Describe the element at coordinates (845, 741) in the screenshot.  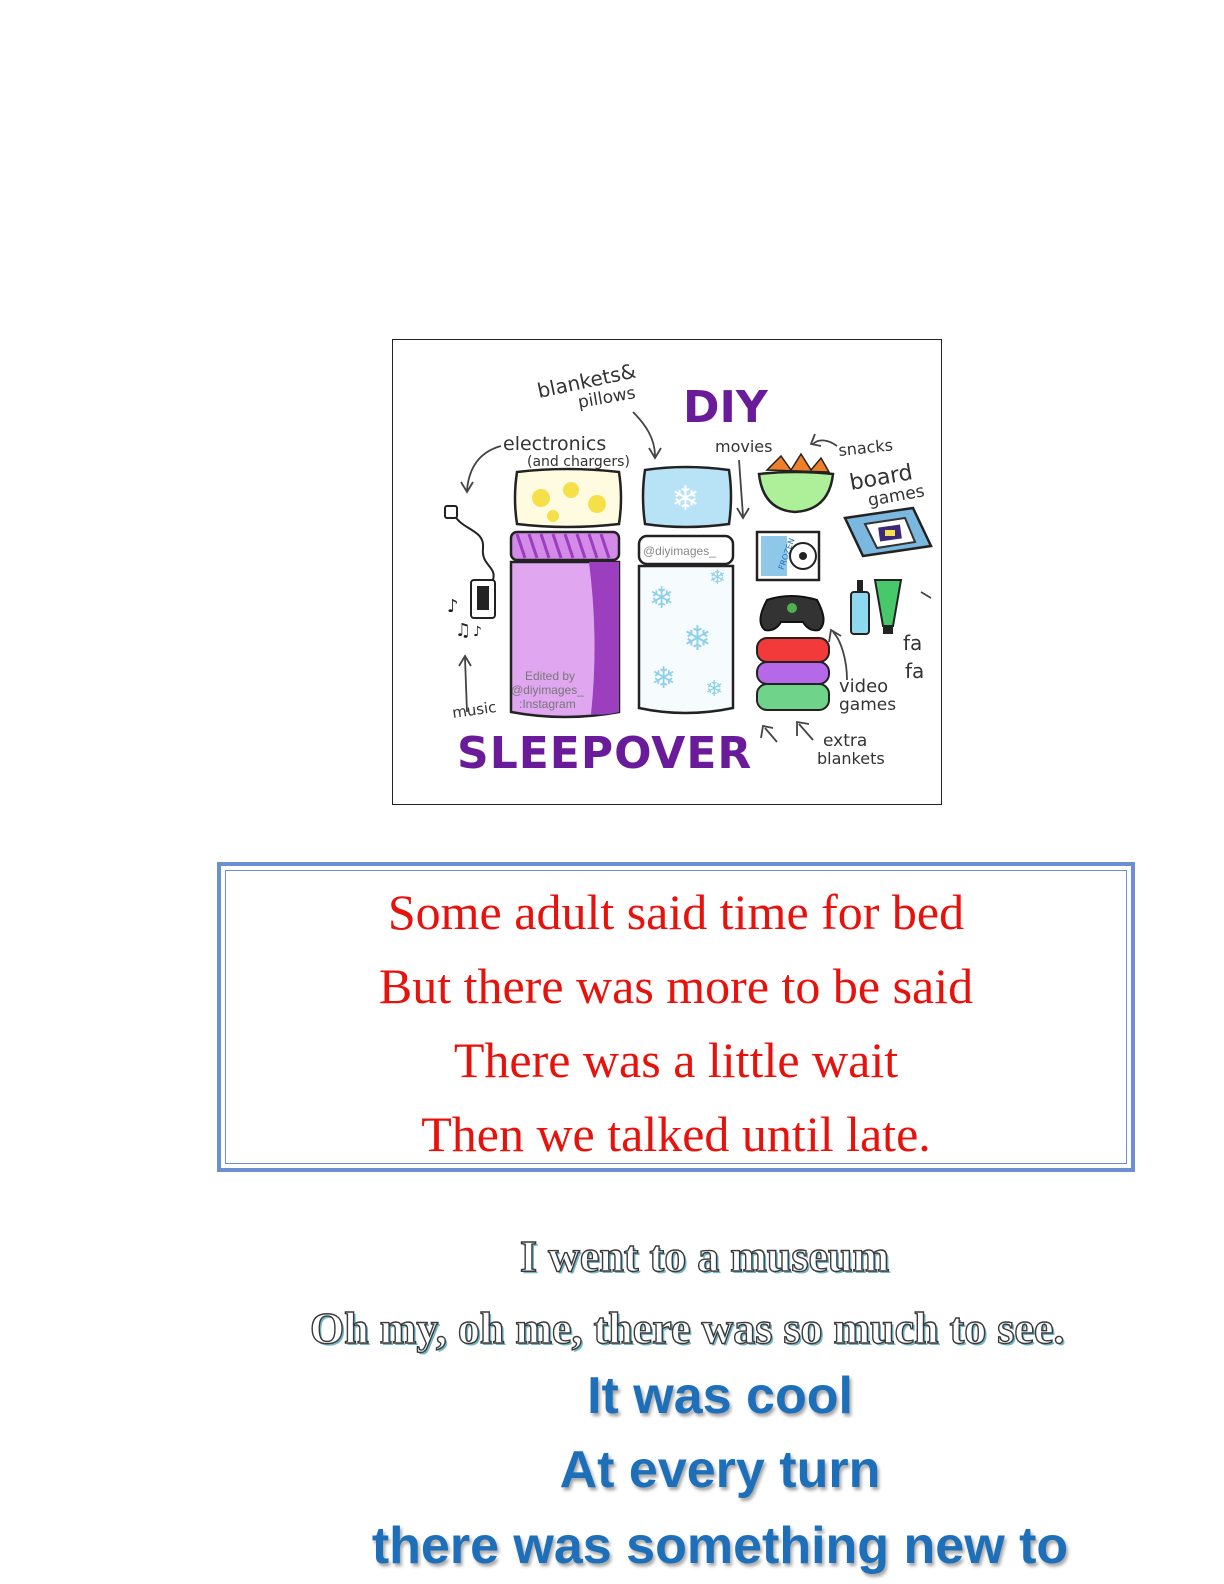
I see `label-extra: extra` at that location.